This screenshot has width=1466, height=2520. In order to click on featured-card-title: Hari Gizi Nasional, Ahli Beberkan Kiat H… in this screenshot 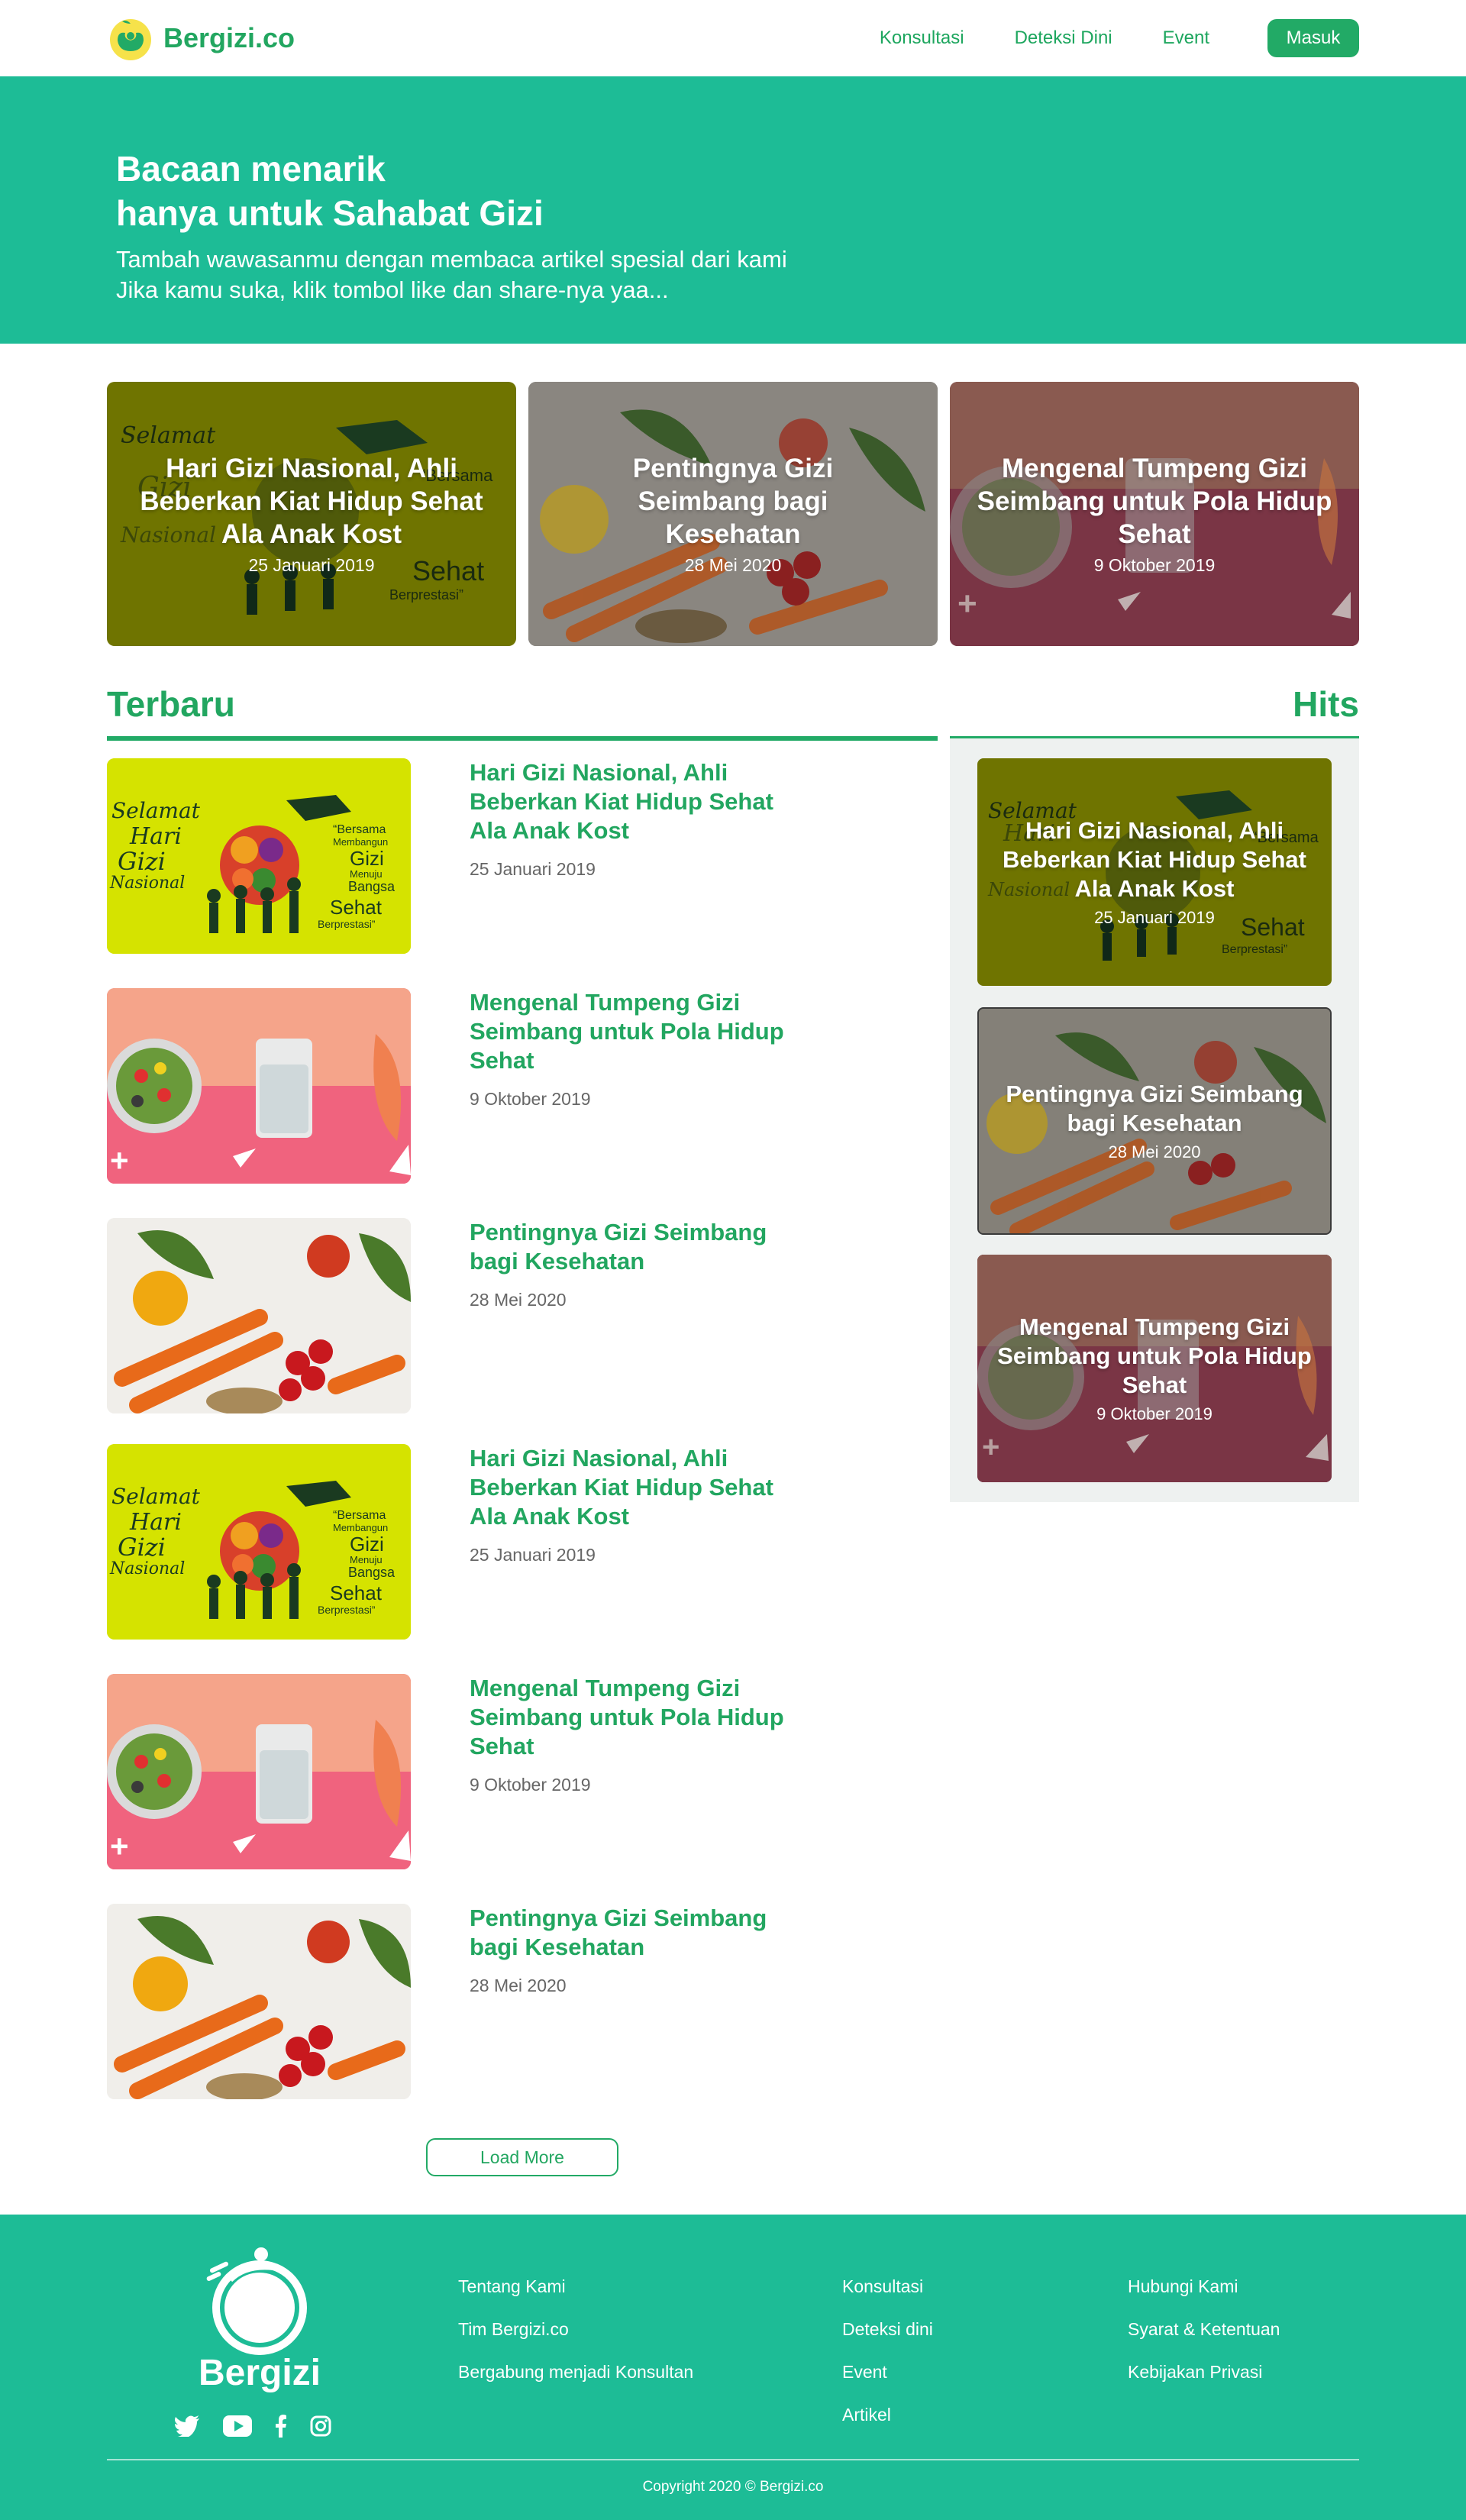, I will do `click(311, 501)`.